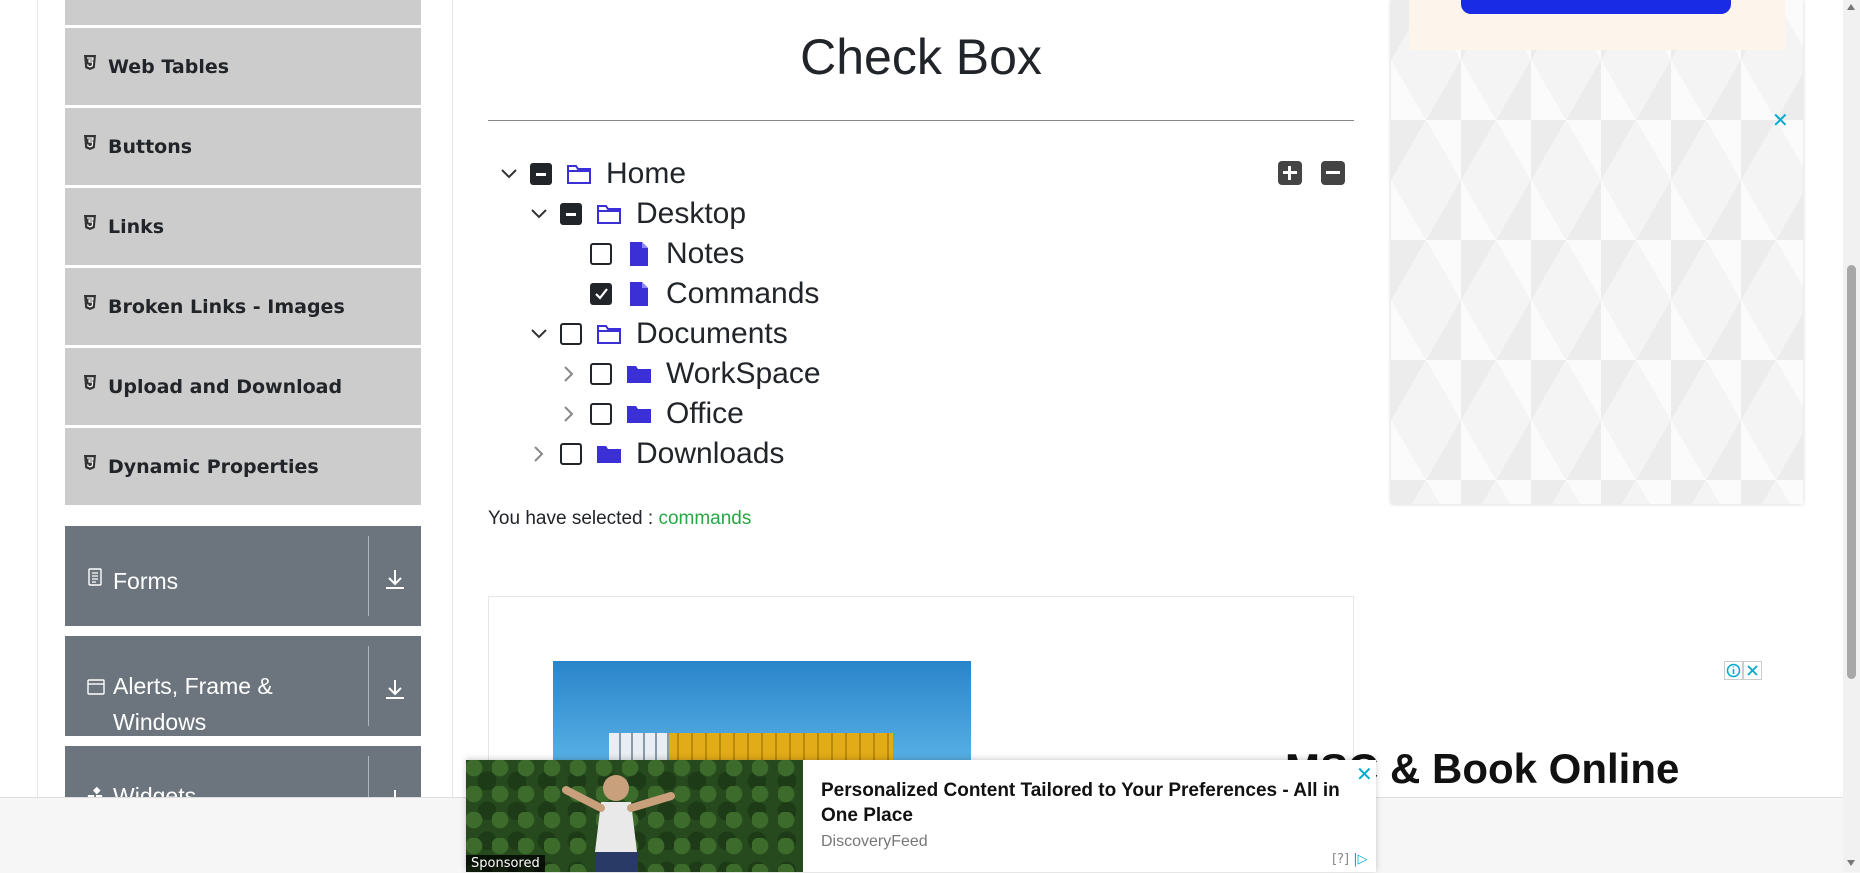  I want to click on adchoices-icon, so click(1743, 671).